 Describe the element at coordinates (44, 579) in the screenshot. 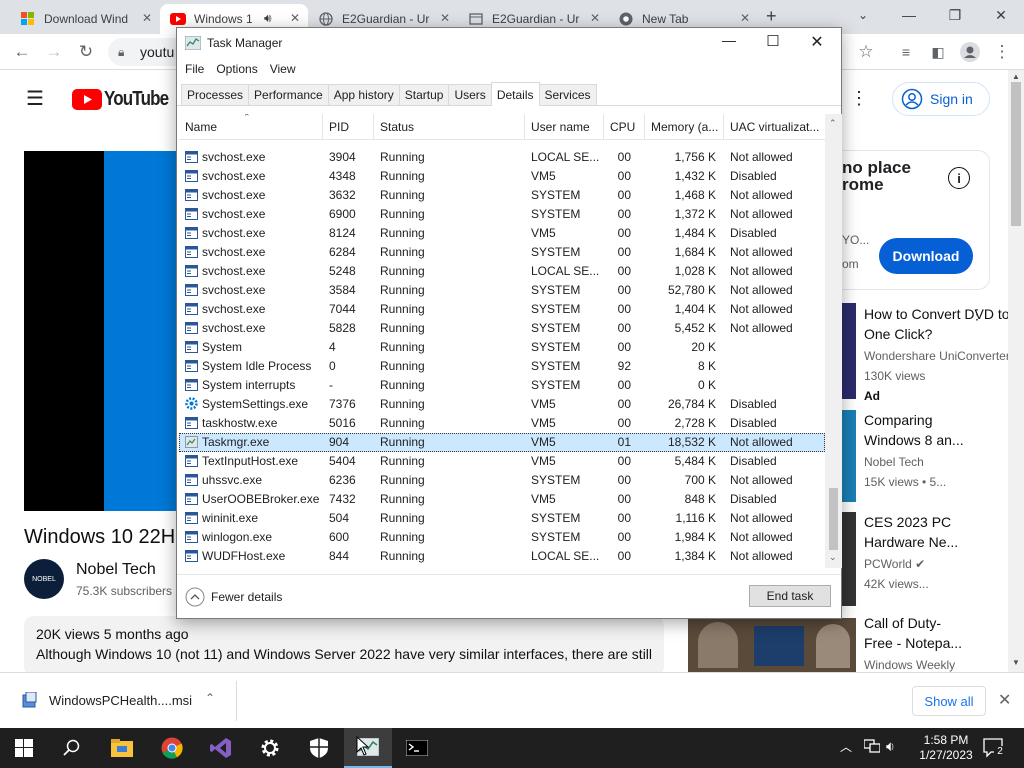

I see `channel-avatar: NOBEL` at that location.